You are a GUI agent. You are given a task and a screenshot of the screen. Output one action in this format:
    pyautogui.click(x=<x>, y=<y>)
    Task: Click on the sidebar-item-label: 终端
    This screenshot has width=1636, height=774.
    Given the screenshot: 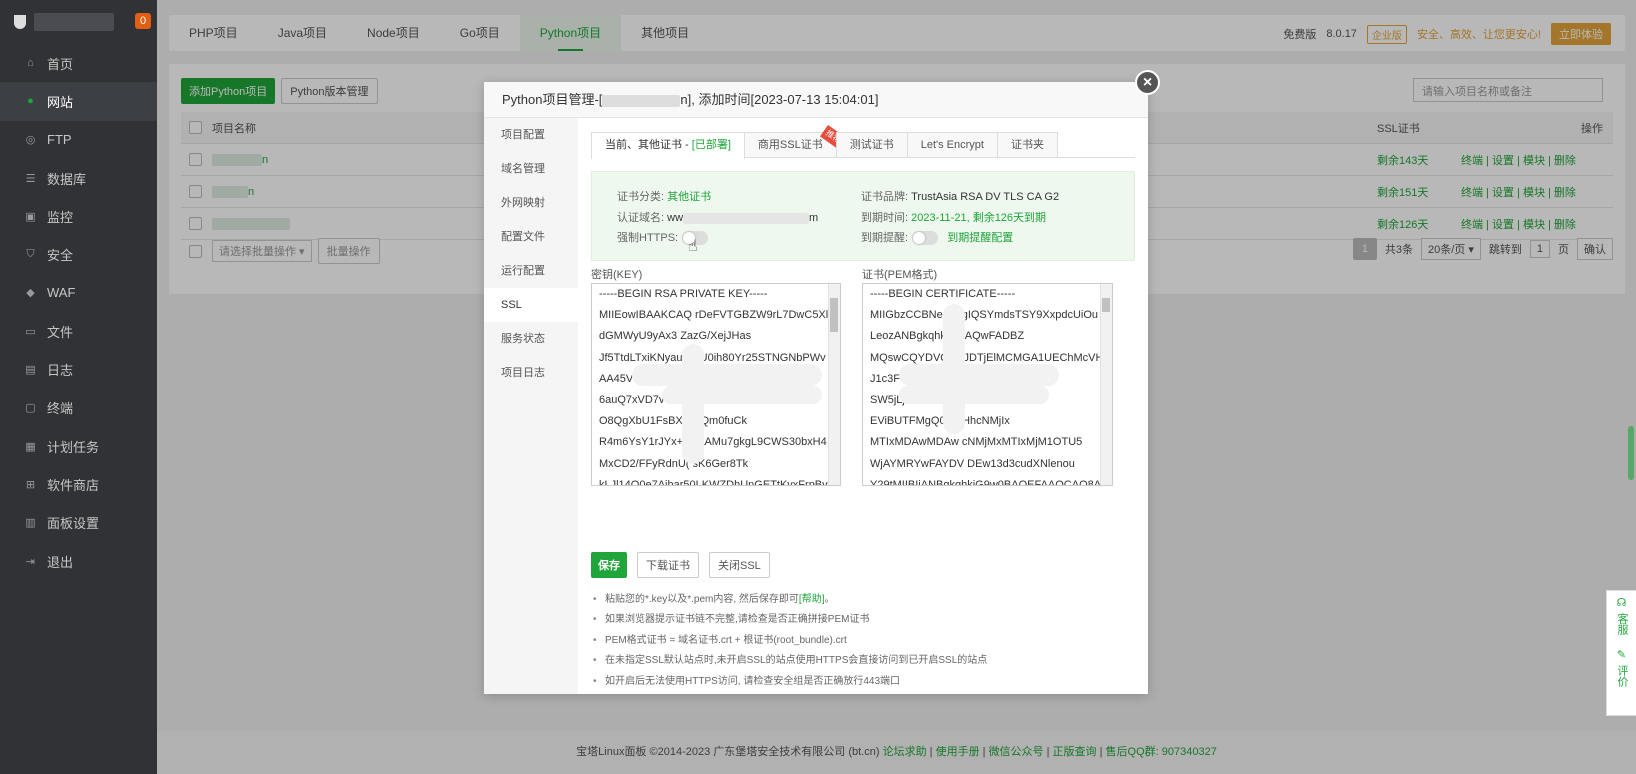 What is the action you would take?
    pyautogui.click(x=60, y=409)
    